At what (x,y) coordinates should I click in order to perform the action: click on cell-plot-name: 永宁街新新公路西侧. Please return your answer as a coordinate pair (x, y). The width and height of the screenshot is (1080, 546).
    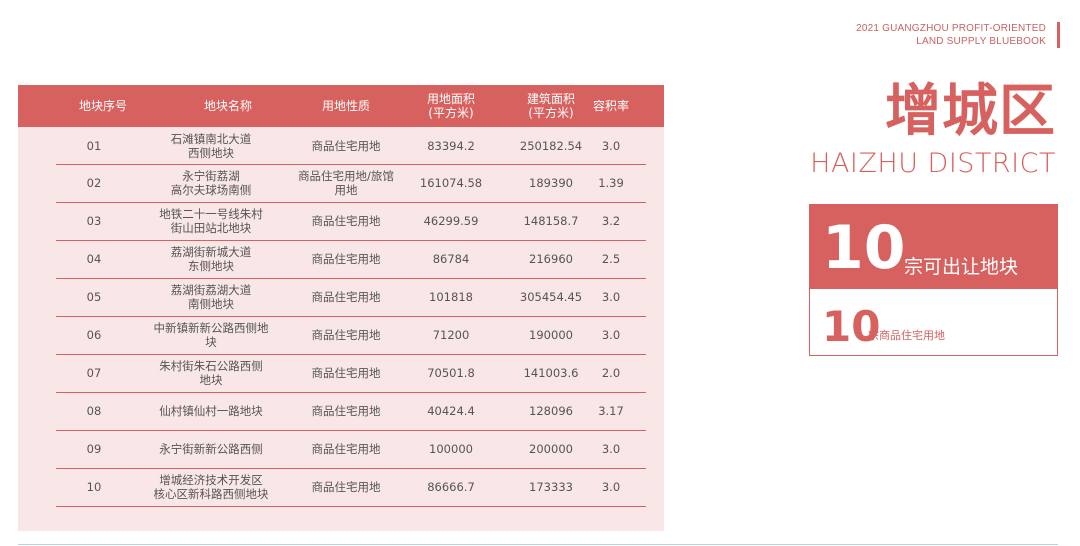
    Looking at the image, I should click on (211, 449).